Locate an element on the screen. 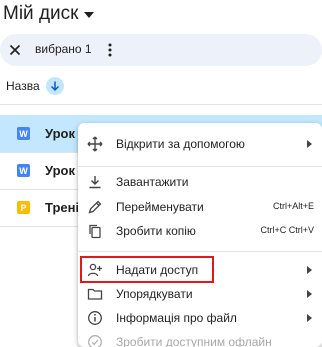  menu-item-label: Упорядкувати is located at coordinates (154, 294).